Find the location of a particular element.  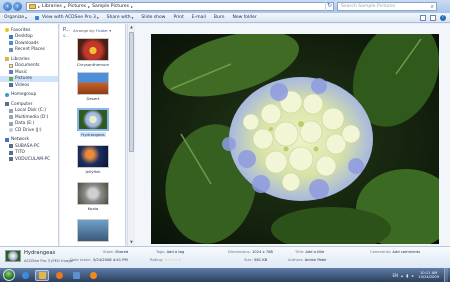

library-header: P... Arrange by: Folder ▾ is located at coordinates (92, 28).